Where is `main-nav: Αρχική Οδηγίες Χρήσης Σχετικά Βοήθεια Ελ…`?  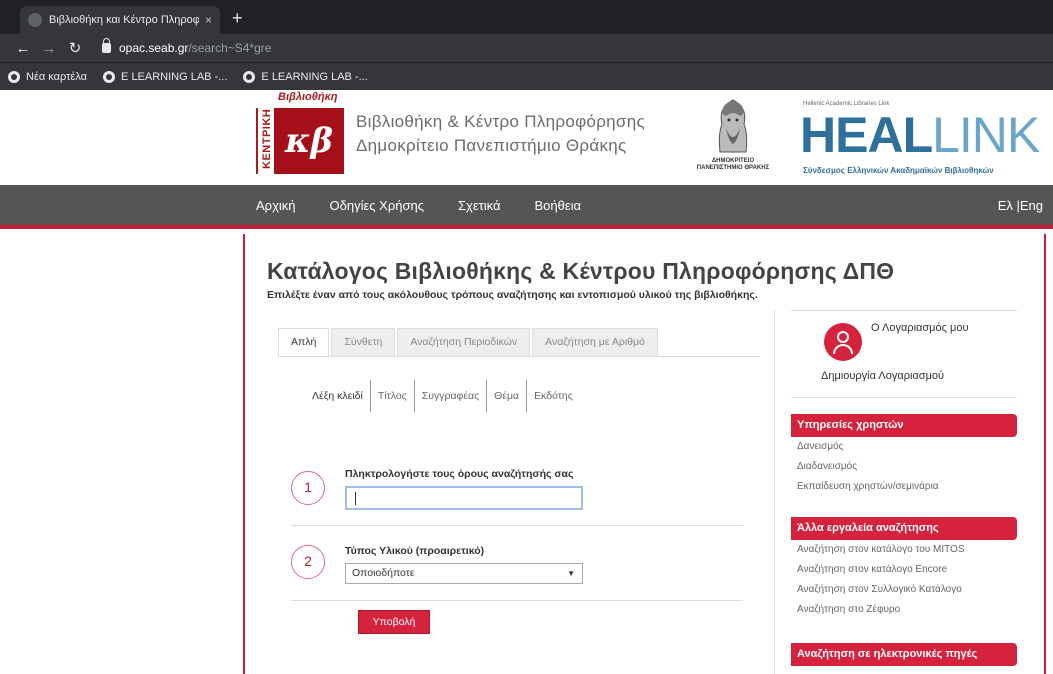
main-nav: Αρχική Οδηγίες Χρήσης Σχετικά Βοήθεια Ελ… is located at coordinates (526, 207).